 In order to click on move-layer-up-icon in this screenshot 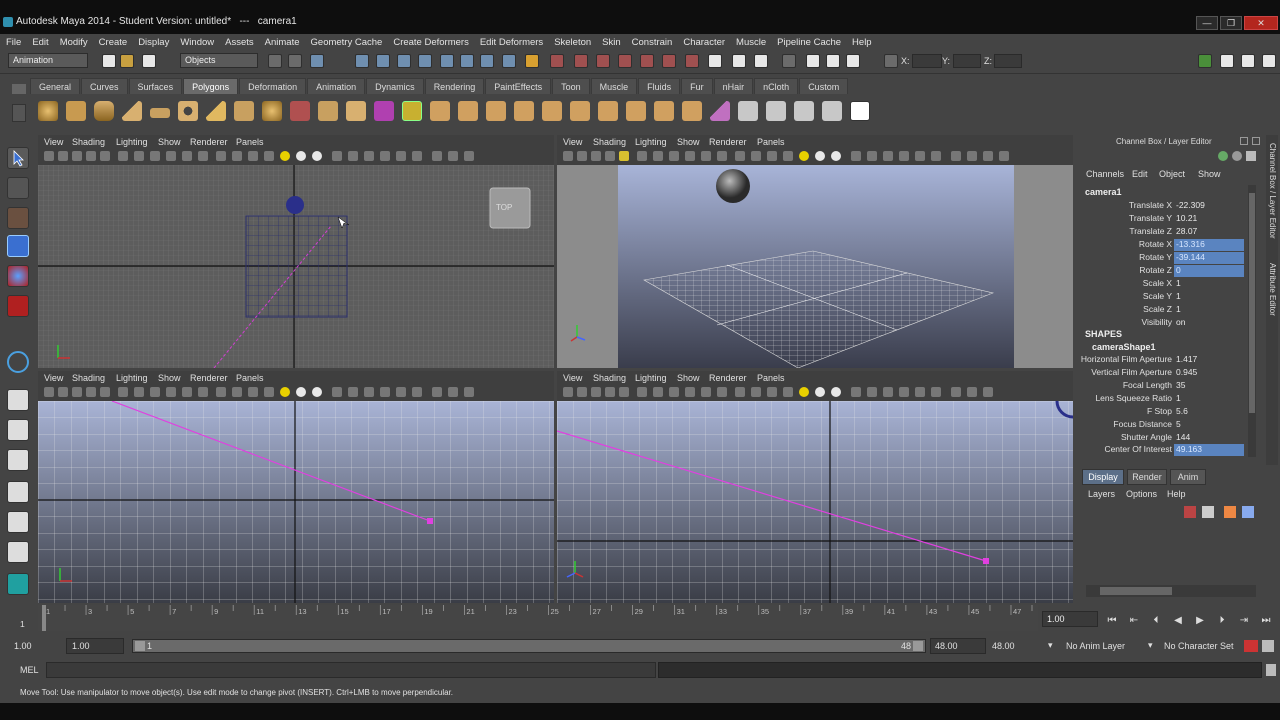, I will do `click(1190, 512)`.